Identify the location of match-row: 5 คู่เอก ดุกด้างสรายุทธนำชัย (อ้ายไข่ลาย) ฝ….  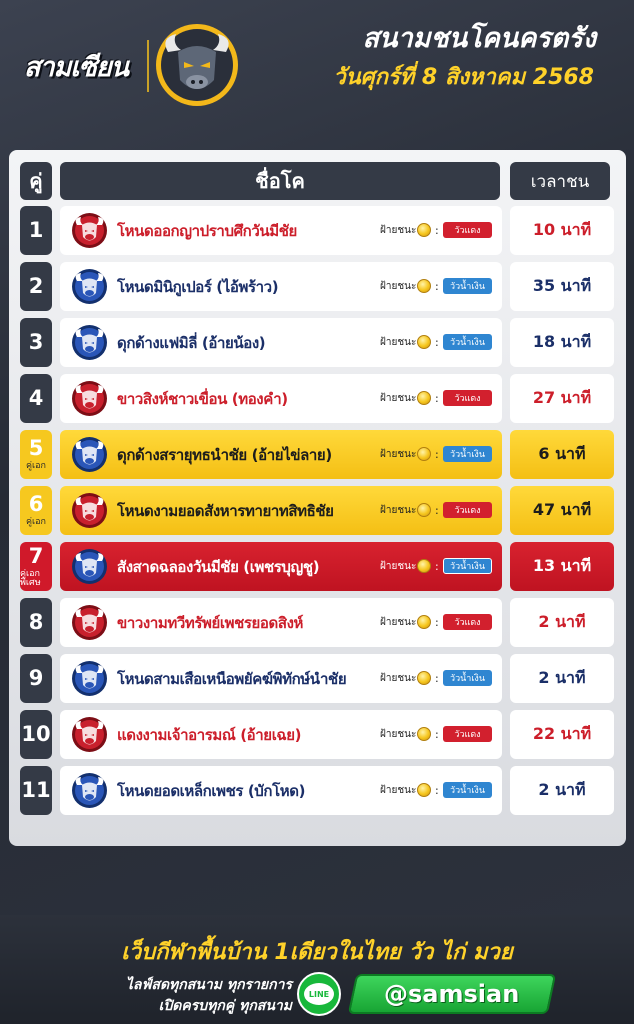
(317, 454).